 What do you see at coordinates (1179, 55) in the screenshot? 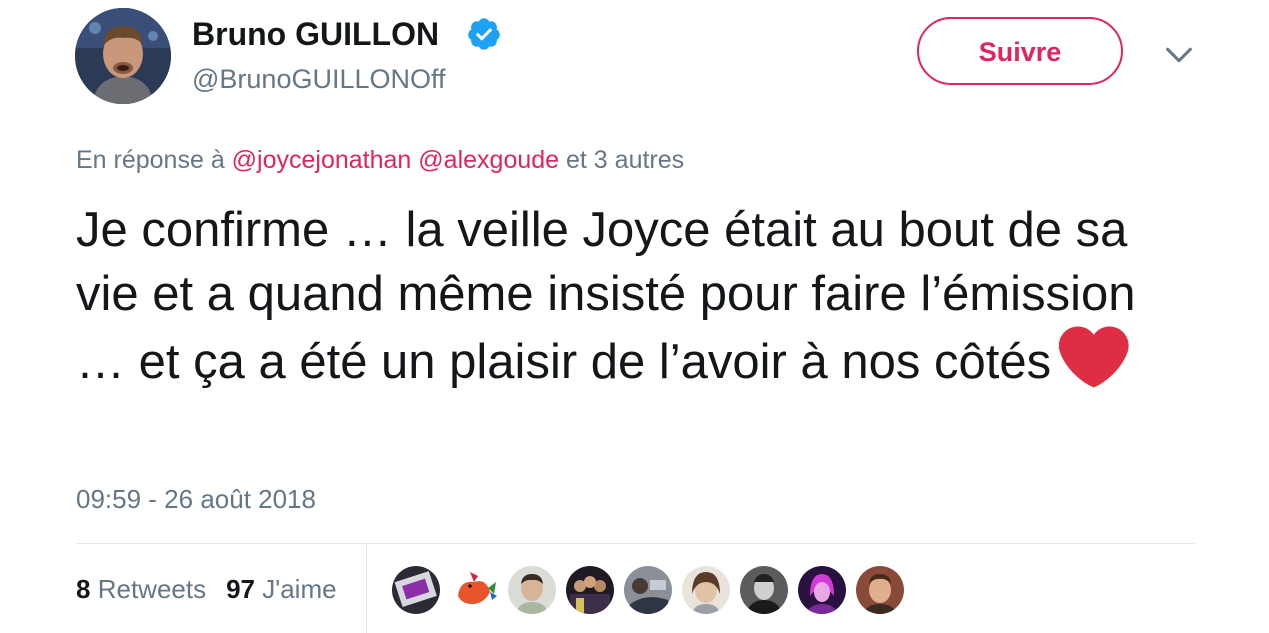
I see `chevron-down-icon` at bounding box center [1179, 55].